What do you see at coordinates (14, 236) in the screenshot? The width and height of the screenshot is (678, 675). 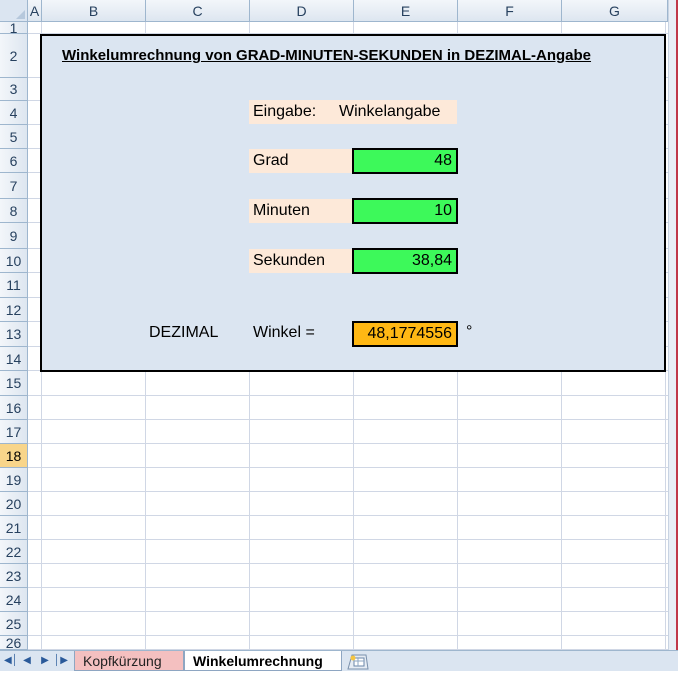 I see `row-header-9: 9` at bounding box center [14, 236].